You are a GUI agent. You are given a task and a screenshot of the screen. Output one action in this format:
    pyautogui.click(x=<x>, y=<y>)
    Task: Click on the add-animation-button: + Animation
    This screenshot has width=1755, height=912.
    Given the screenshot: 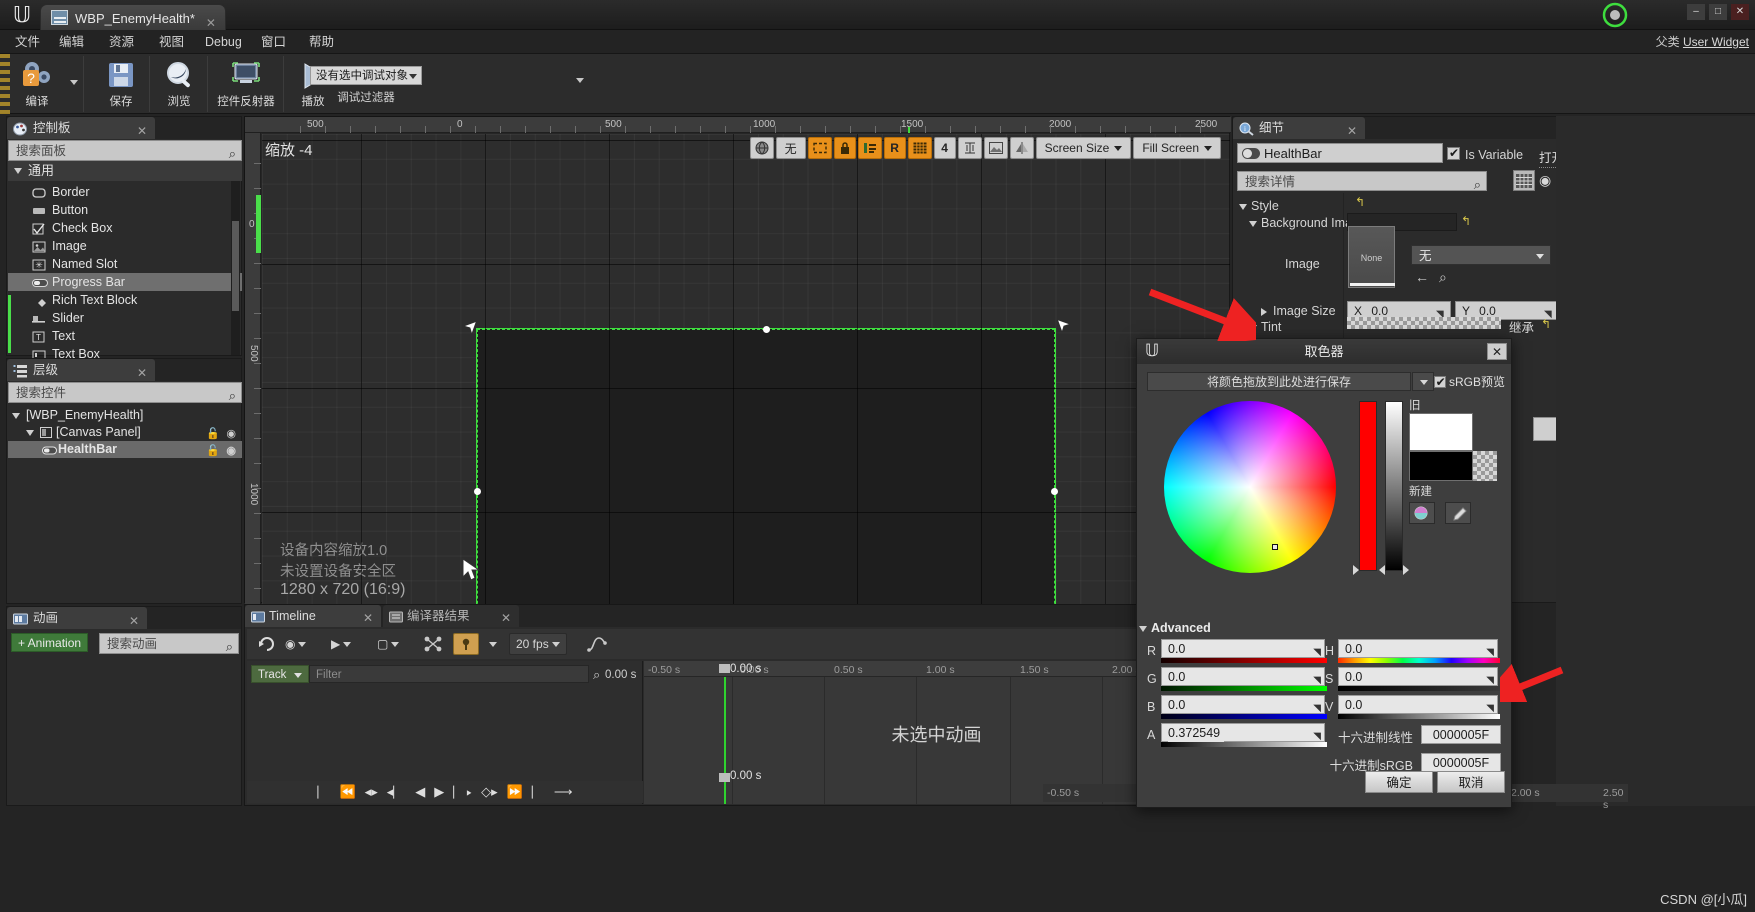 What is the action you would take?
    pyautogui.click(x=50, y=642)
    